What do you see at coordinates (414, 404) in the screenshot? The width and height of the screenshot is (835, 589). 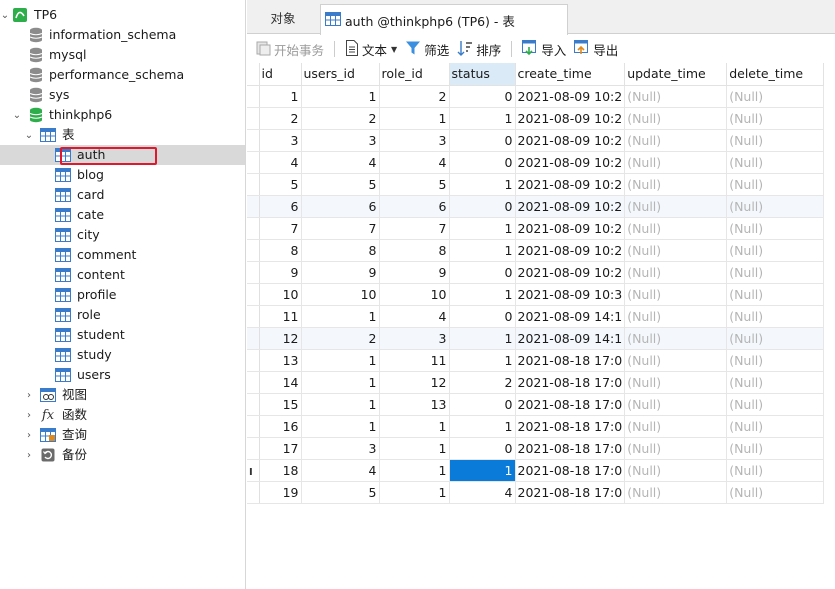 I see `table-cell-role-id: 13` at bounding box center [414, 404].